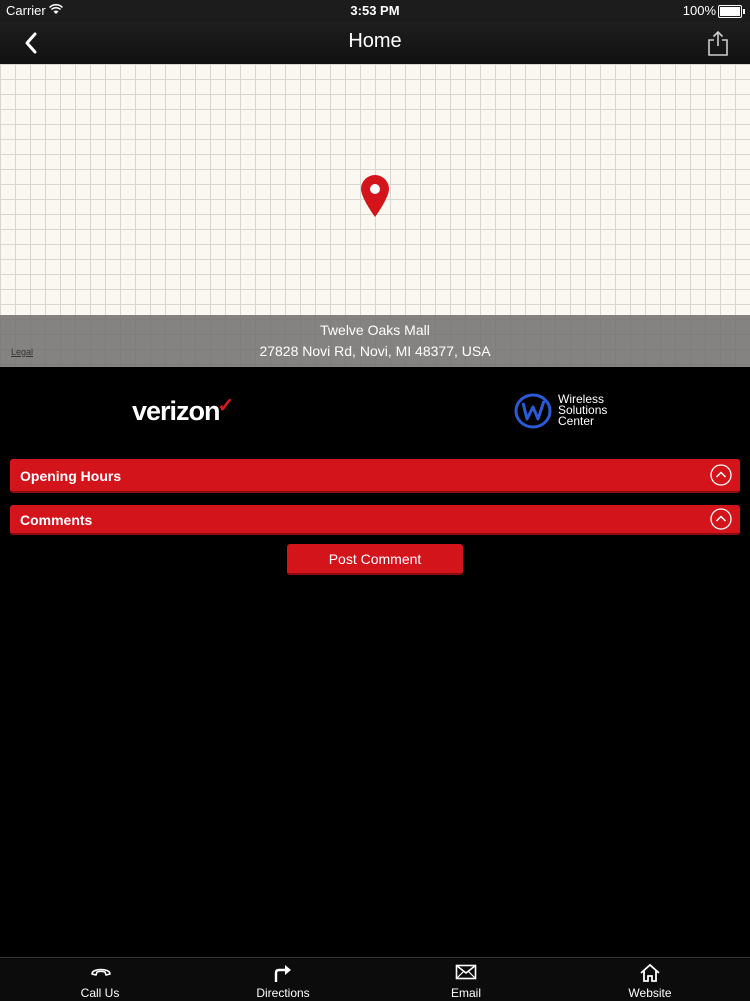  I want to click on tab-label: Directions, so click(283, 993).